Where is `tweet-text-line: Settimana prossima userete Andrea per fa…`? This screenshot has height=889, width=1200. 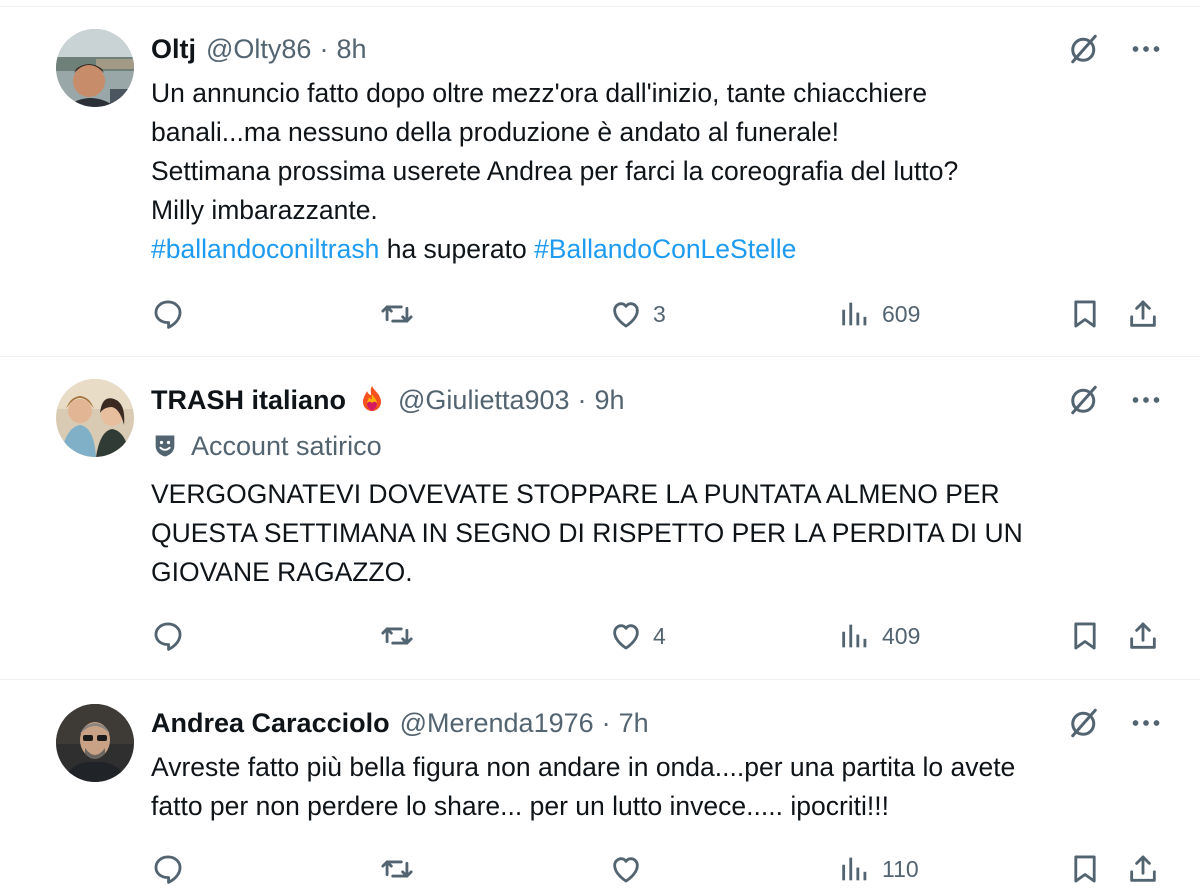 tweet-text-line: Settimana prossima userete Andrea per fa… is located at coordinates (555, 171).